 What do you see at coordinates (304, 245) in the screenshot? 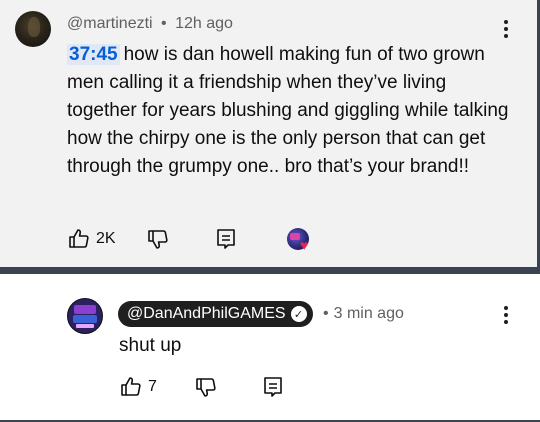
I see `creator-heart-icon: ♥` at bounding box center [304, 245].